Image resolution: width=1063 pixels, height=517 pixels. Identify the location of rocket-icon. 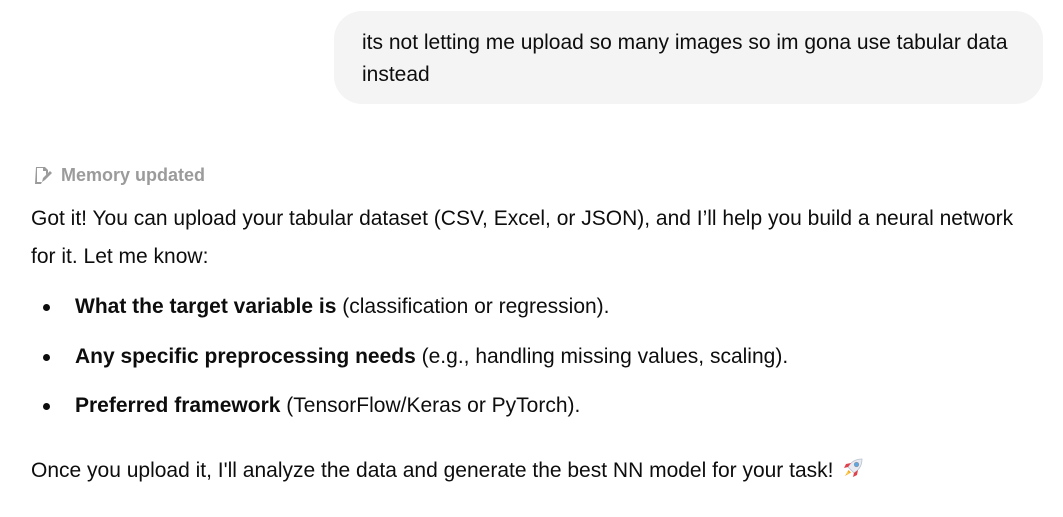
(853, 473).